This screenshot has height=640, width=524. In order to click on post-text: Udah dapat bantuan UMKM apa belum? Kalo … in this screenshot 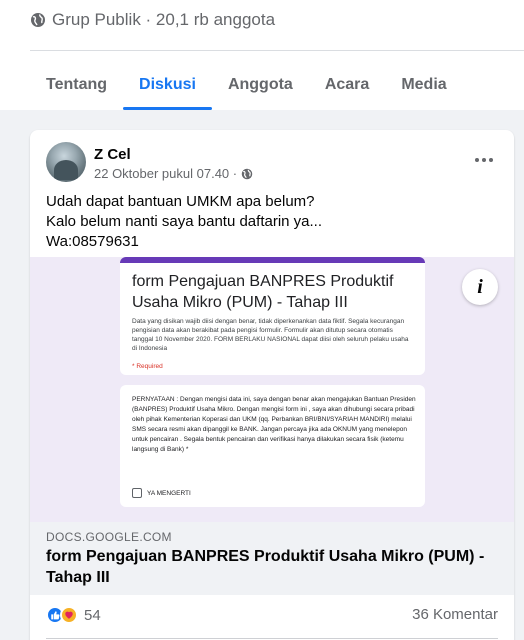, I will do `click(184, 221)`.